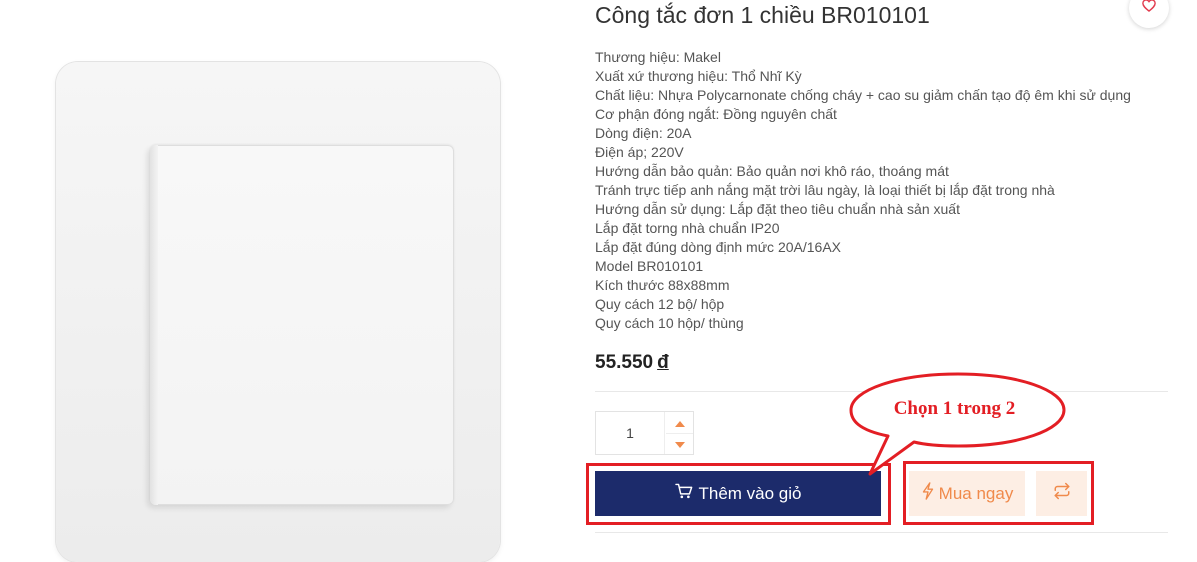  What do you see at coordinates (669, 323) in the screenshot?
I see `spec-item: Quy cách 10 hộp/ thùng` at bounding box center [669, 323].